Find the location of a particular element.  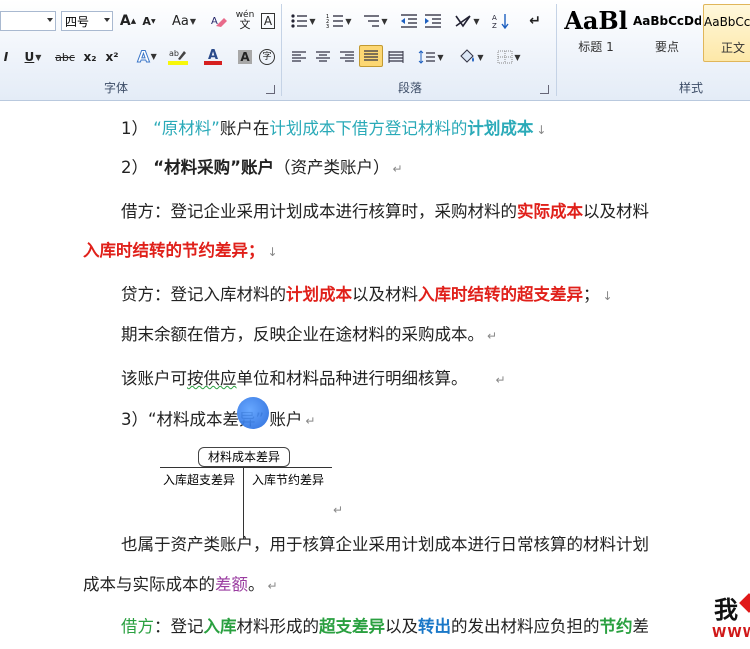

sort-button: AZ is located at coordinates (501, 21).